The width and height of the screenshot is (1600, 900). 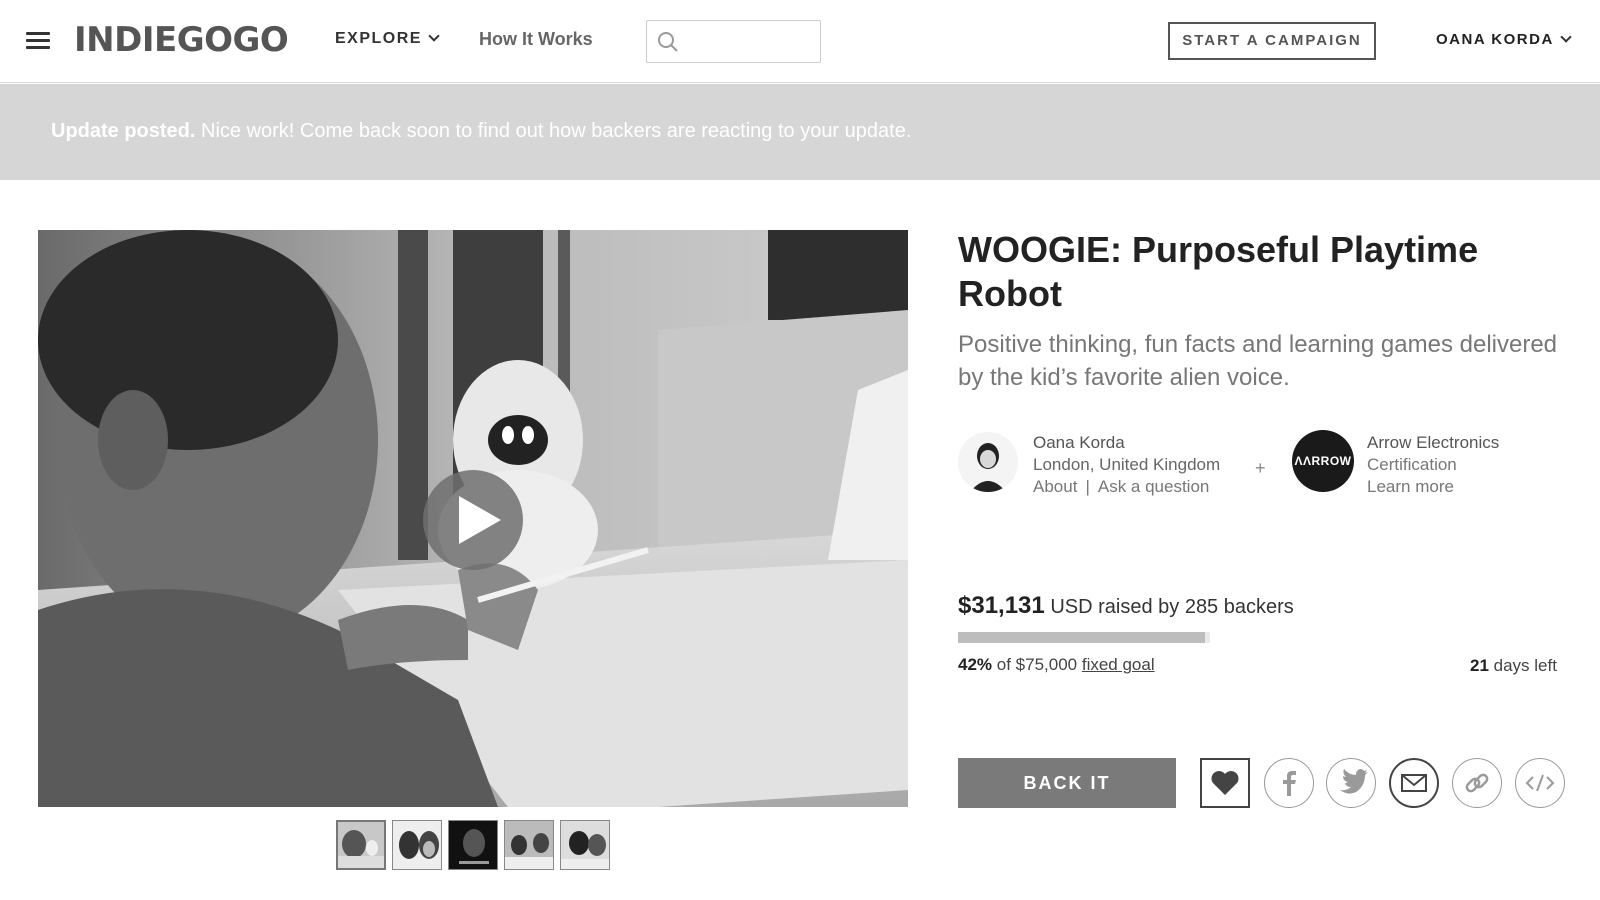 I want to click on search-icon, so click(x=668, y=42).